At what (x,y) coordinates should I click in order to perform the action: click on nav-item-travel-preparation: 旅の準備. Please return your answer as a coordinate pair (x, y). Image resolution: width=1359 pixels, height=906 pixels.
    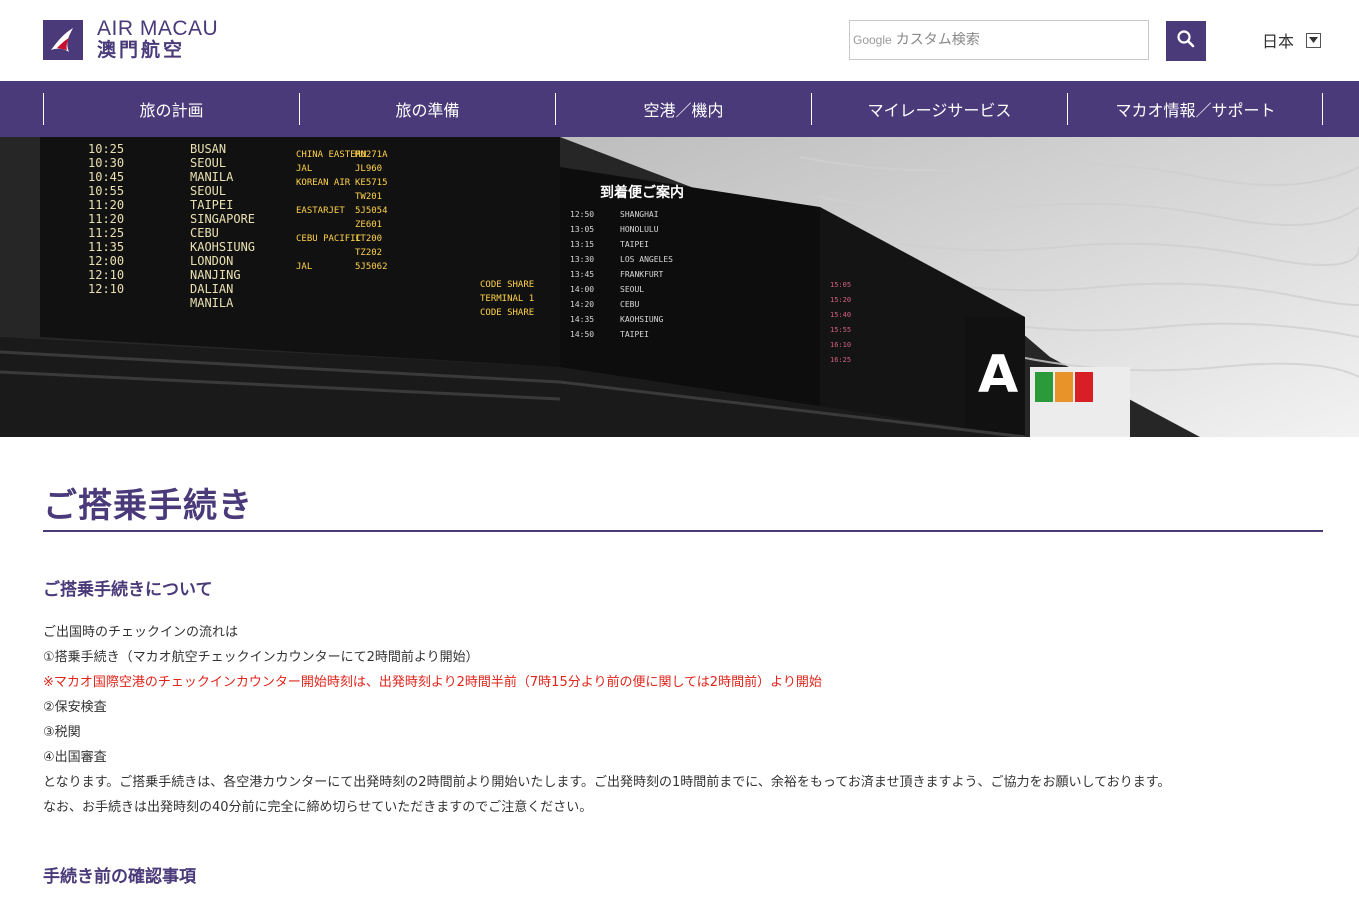
    Looking at the image, I should click on (427, 109).